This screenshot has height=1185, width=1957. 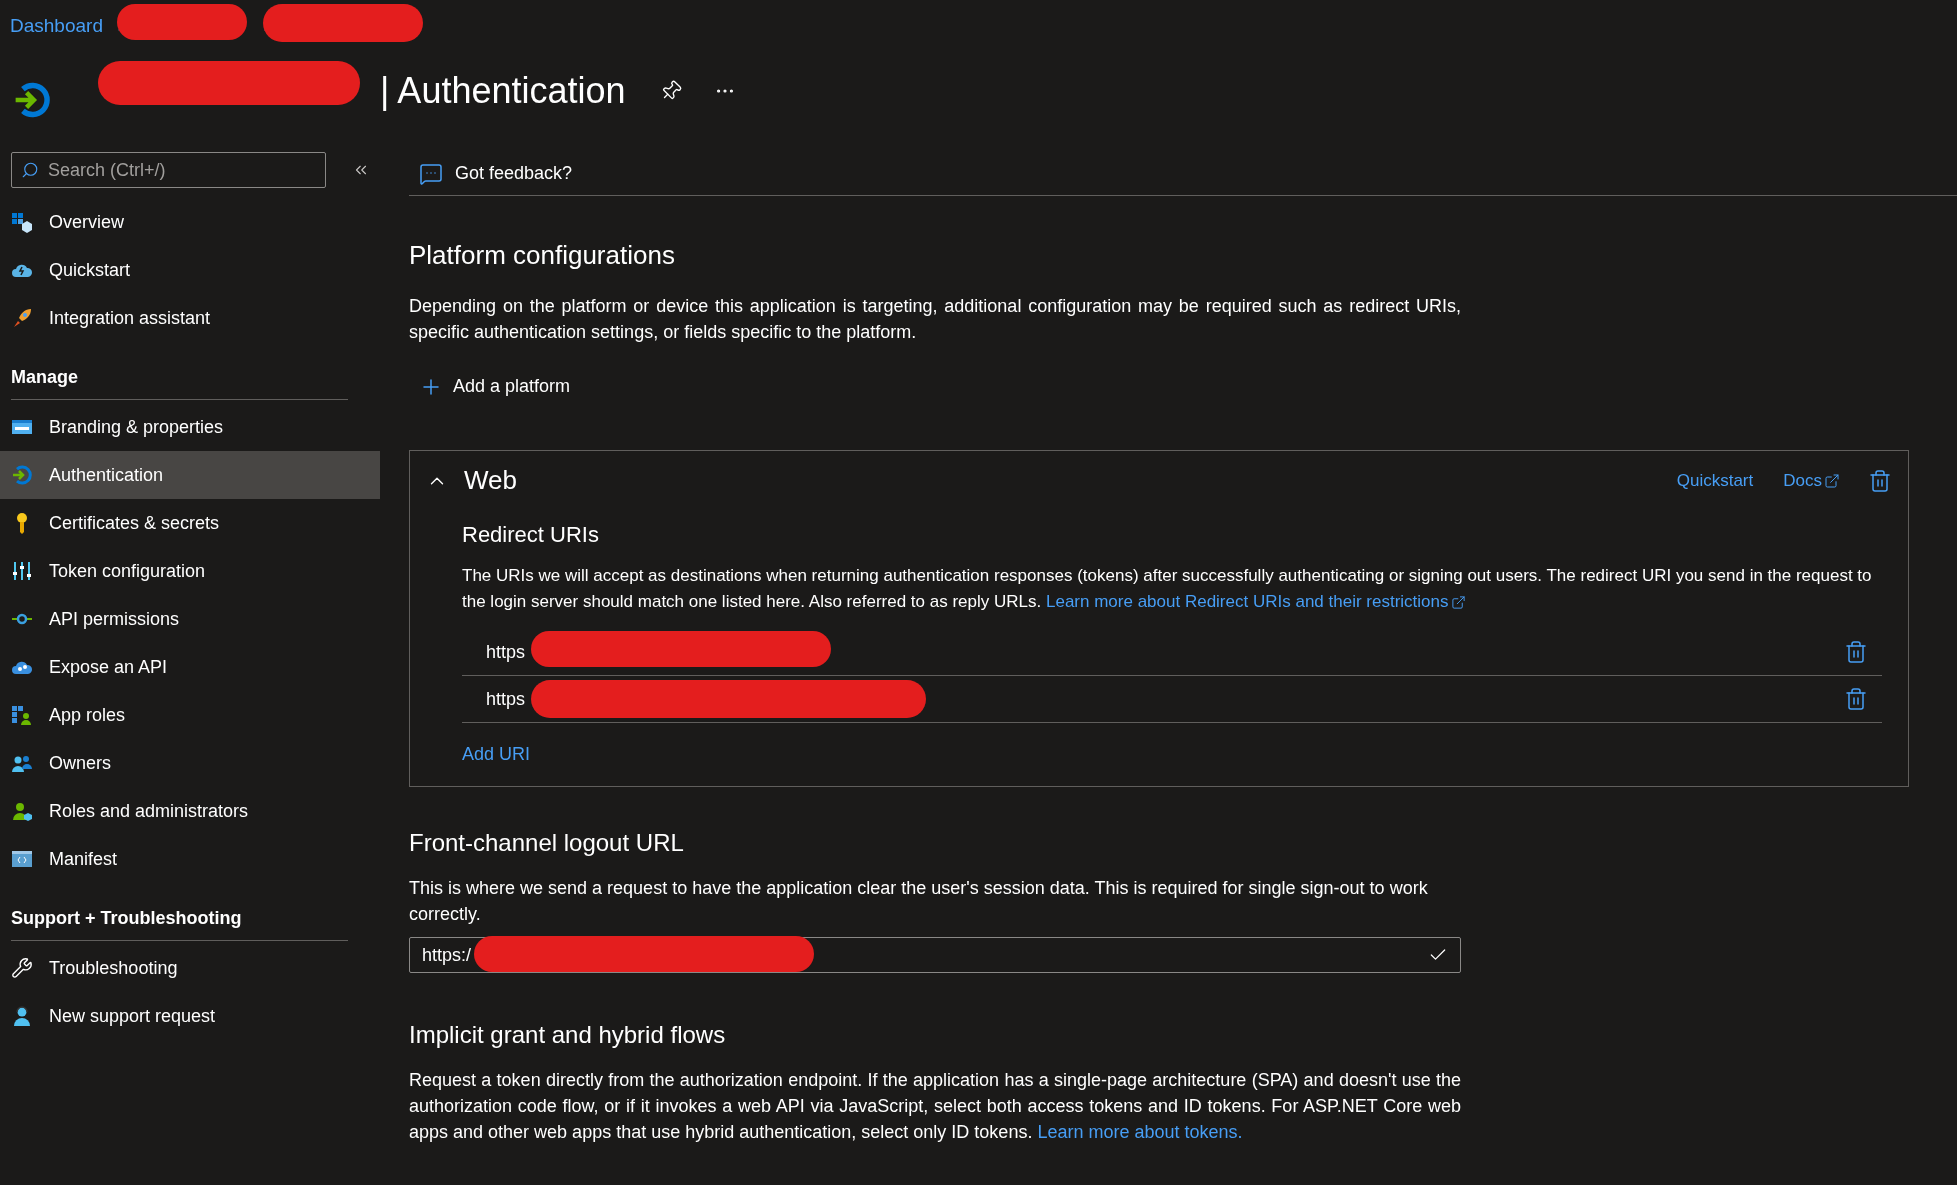 I want to click on person-cube-icon, so click(x=22, y=811).